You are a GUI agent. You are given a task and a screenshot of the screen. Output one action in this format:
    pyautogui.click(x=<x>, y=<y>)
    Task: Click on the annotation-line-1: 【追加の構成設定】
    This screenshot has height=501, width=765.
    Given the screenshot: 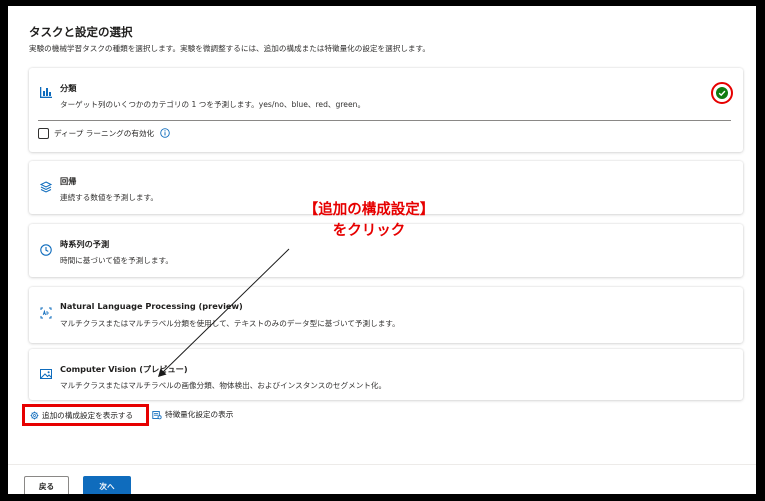 What is the action you would take?
    pyautogui.click(x=369, y=210)
    